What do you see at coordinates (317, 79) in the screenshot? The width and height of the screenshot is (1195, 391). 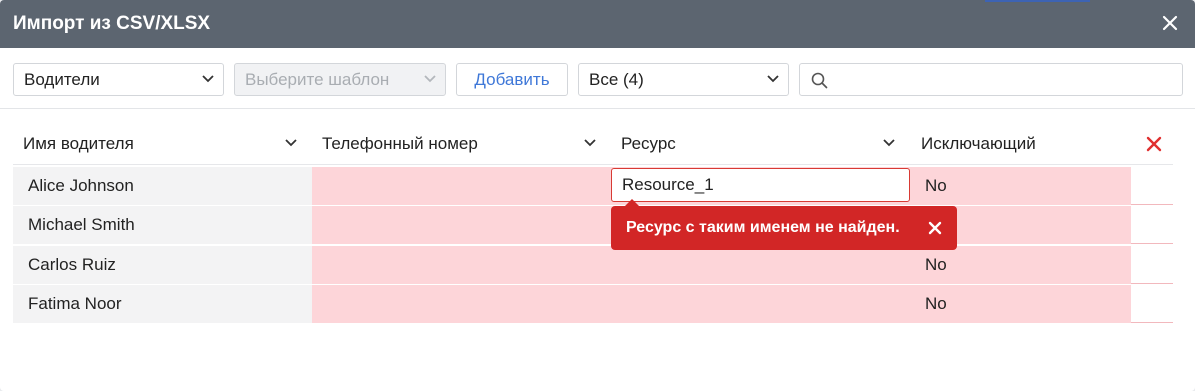 I see `template-select-placeholder: Выберите шаблон` at bounding box center [317, 79].